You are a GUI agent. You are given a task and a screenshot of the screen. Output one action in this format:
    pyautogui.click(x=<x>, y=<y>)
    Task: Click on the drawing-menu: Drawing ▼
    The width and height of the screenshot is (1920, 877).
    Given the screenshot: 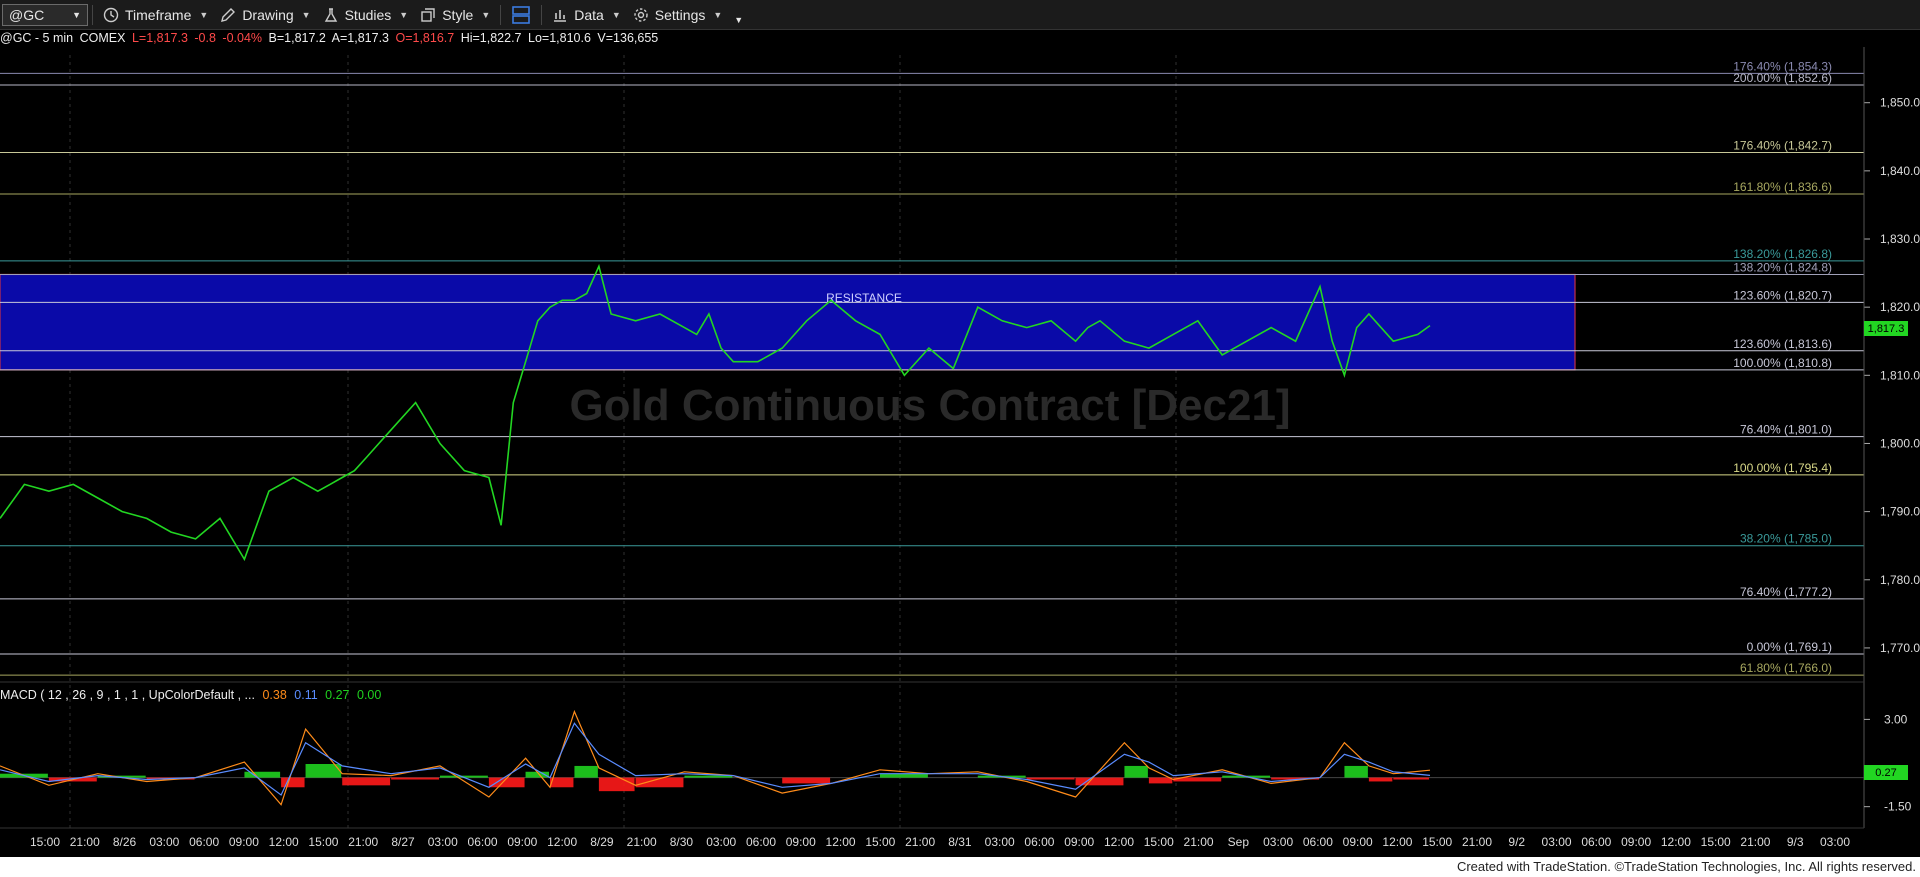 What is the action you would take?
    pyautogui.click(x=265, y=15)
    